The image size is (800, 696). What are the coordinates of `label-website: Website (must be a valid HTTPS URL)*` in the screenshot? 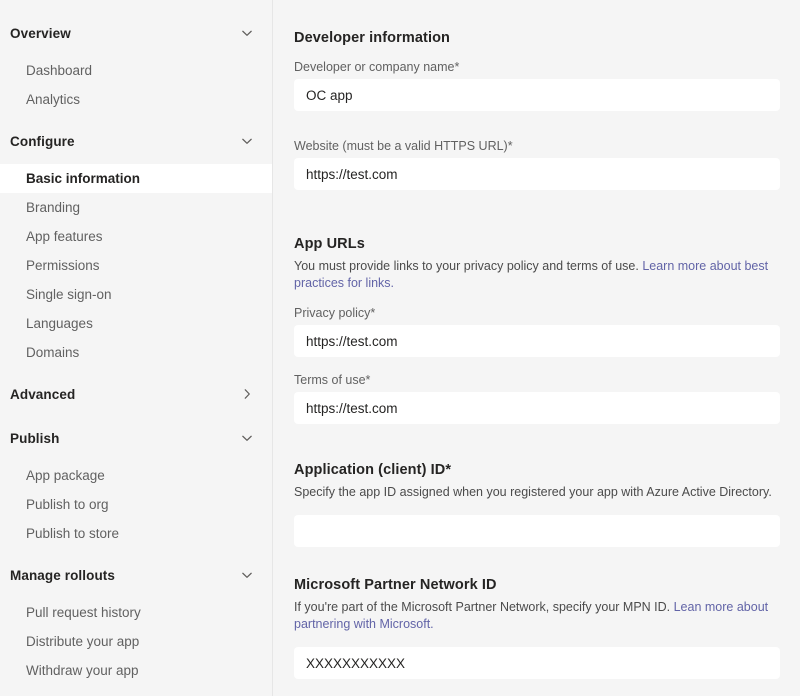 It's located at (403, 146).